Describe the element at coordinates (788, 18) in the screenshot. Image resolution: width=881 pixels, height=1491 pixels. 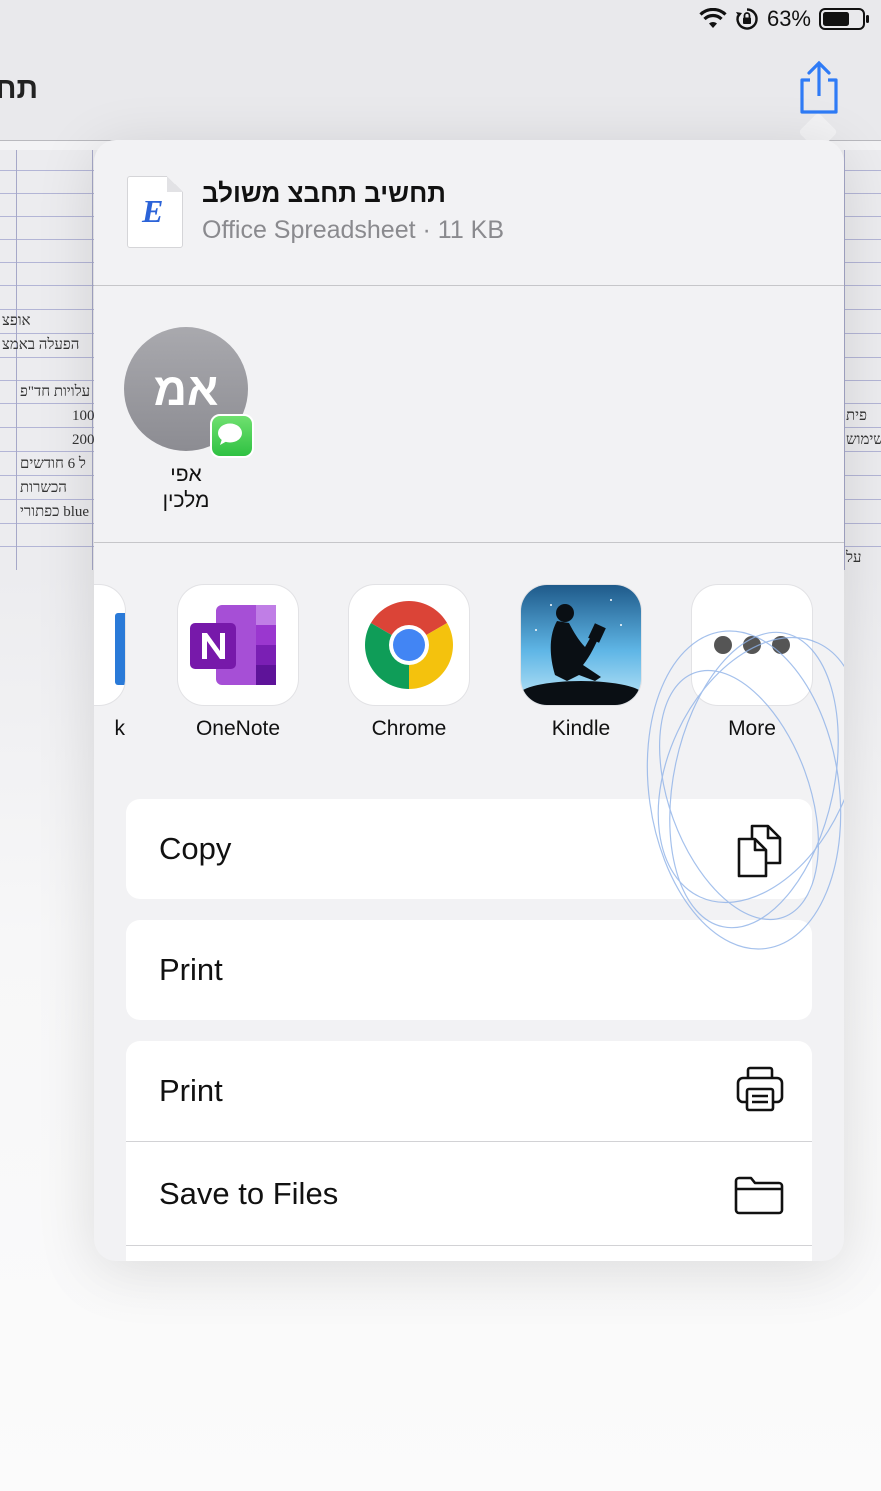
I see `battery-percentage: 63%` at that location.